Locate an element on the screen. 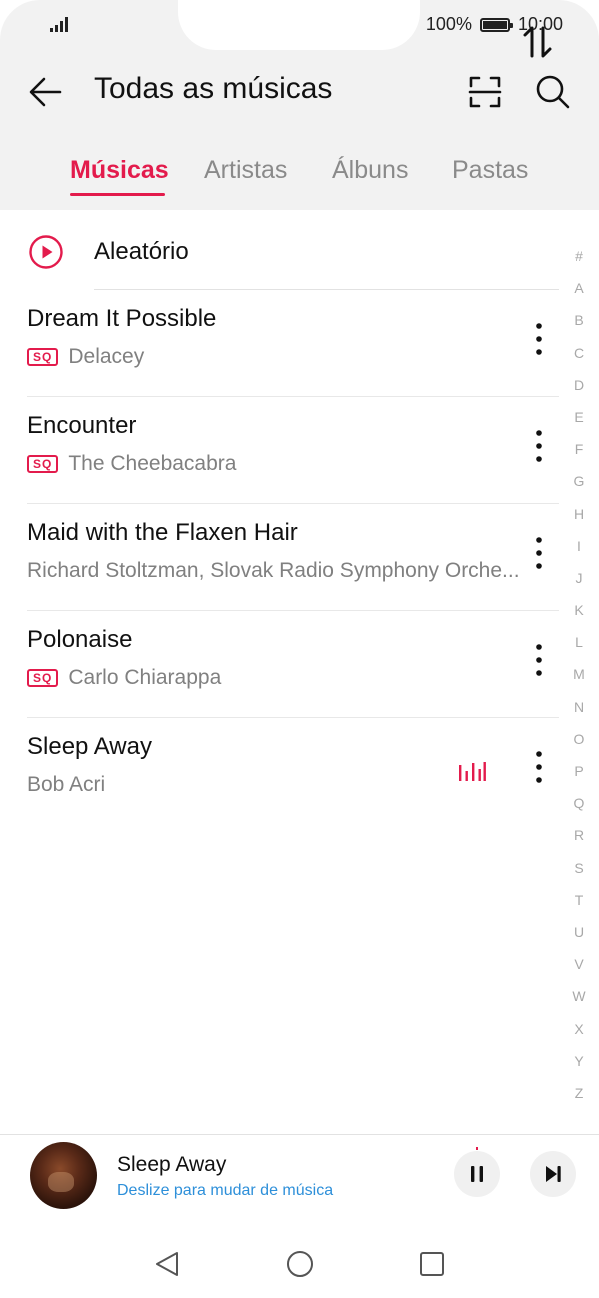  alphabet-index-letter: P is located at coordinates (579, 771).